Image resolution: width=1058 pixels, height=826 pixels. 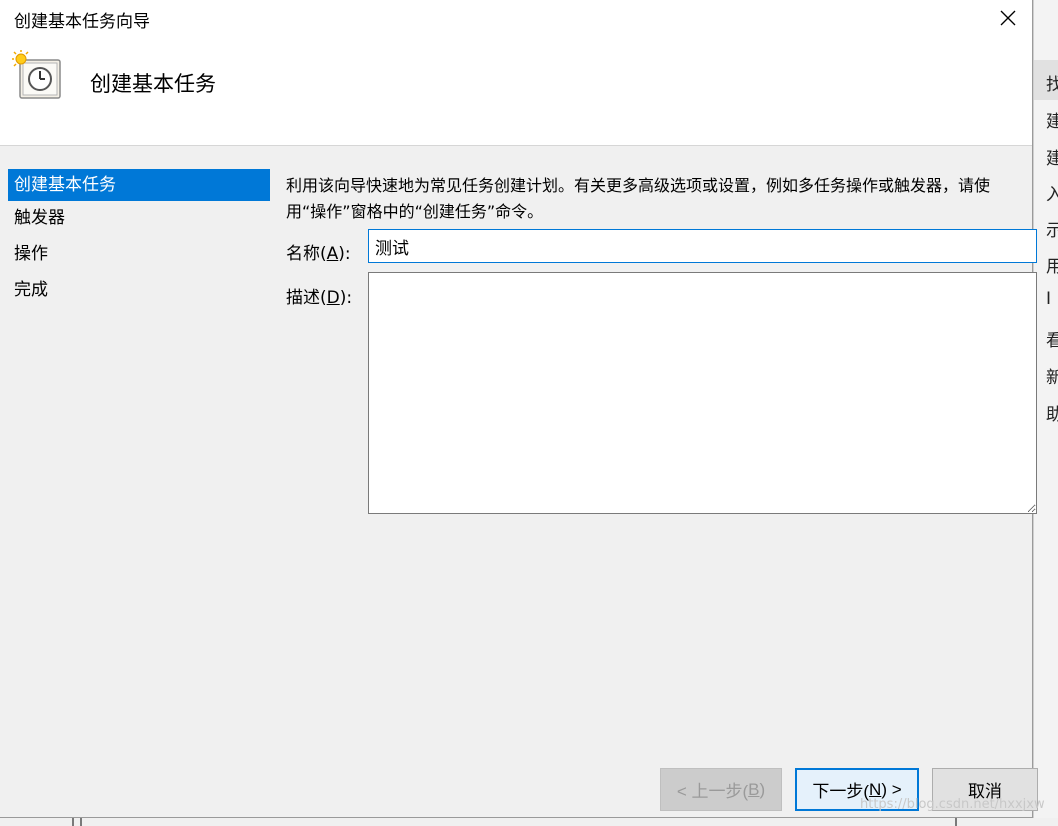 What do you see at coordinates (529, 822) in the screenshot?
I see `background-bottom` at bounding box center [529, 822].